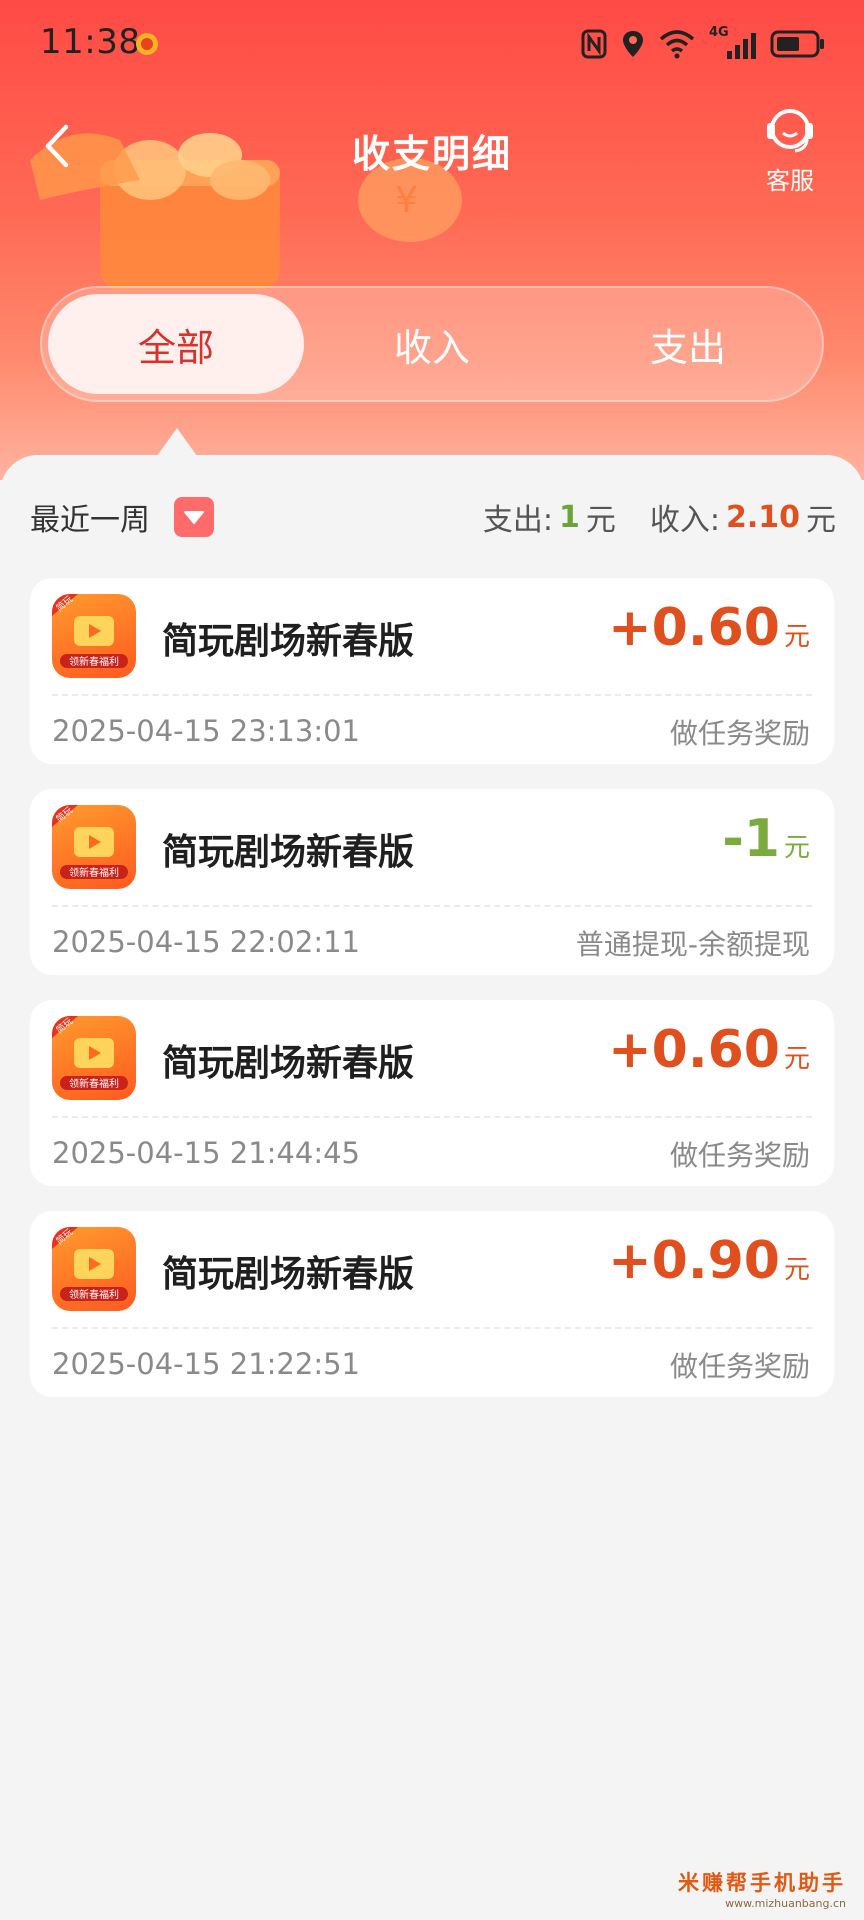 The image size is (864, 1920). I want to click on transaction-amount: -1 元, so click(766, 839).